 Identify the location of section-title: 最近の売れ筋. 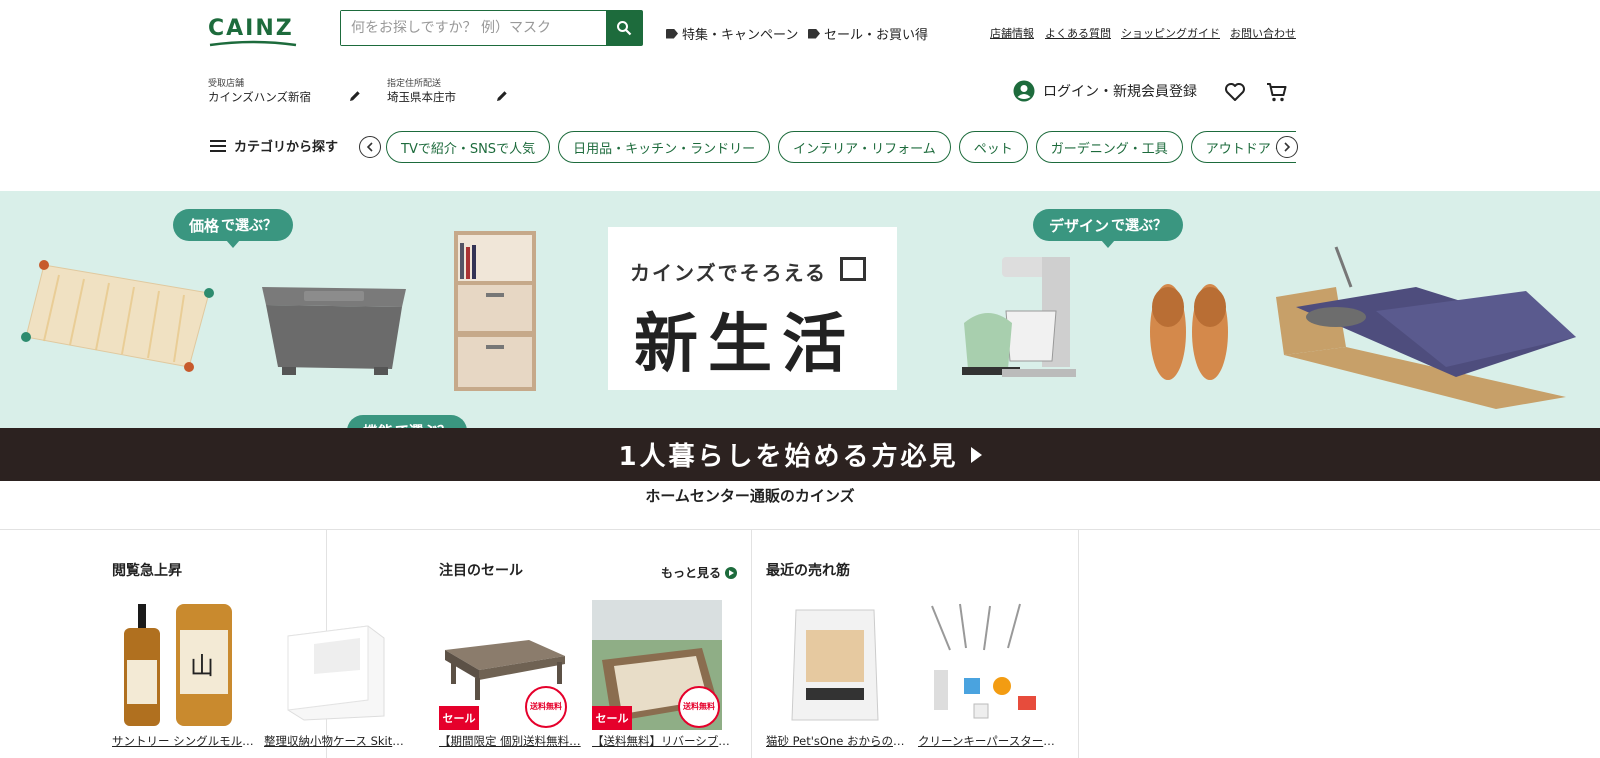
(808, 571).